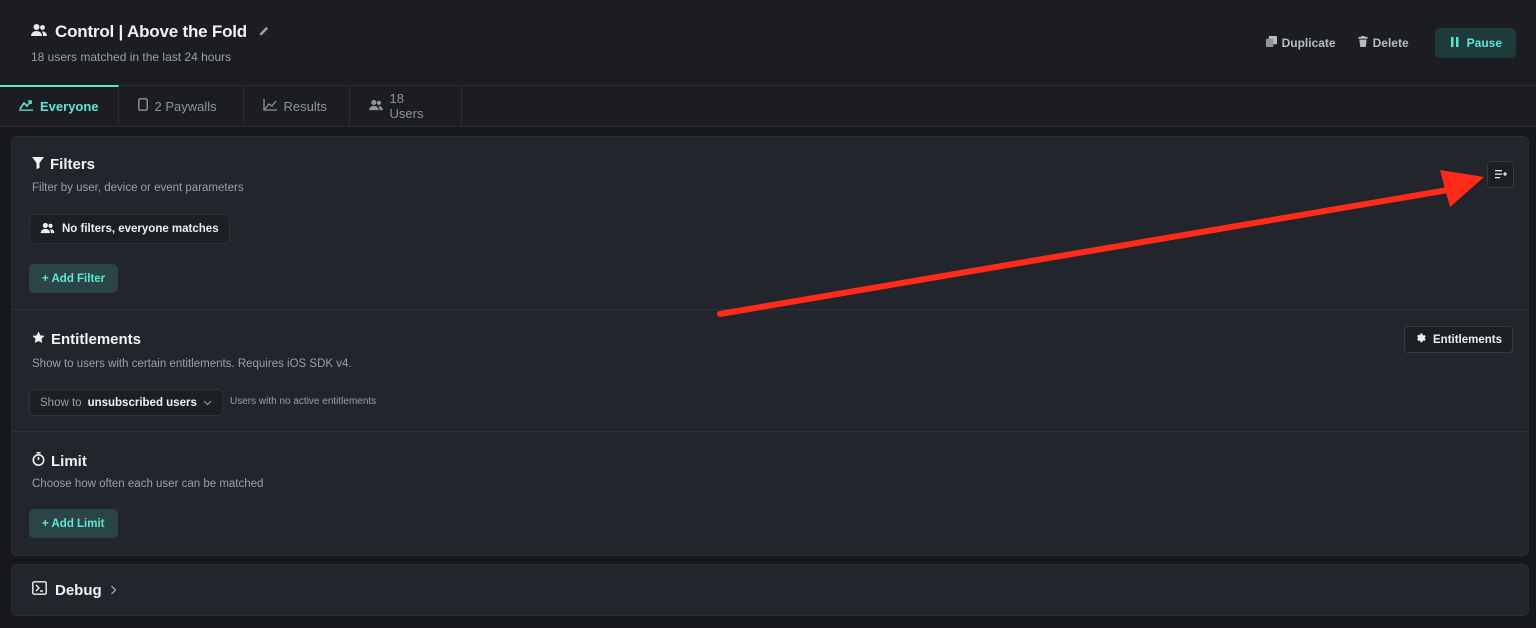 The image size is (1536, 628). I want to click on pause-button: Pause, so click(1475, 43).